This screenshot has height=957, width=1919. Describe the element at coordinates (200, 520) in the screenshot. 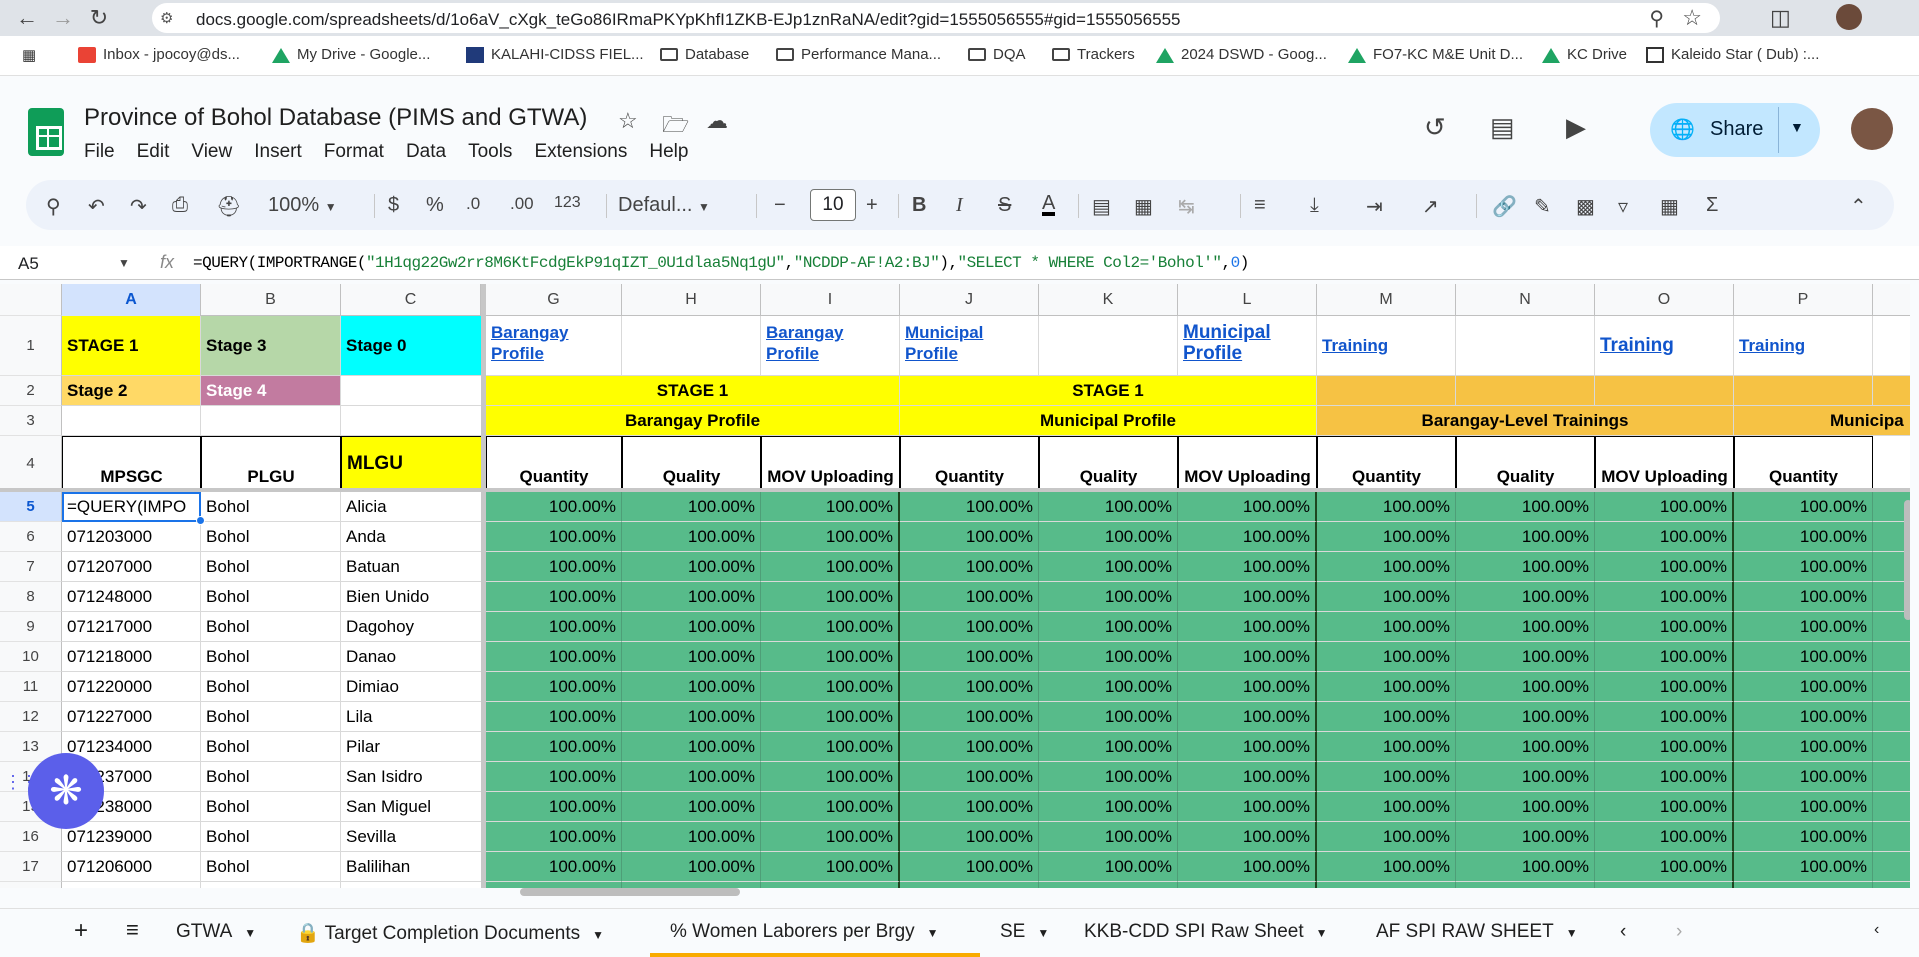

I see `fill-handle` at that location.